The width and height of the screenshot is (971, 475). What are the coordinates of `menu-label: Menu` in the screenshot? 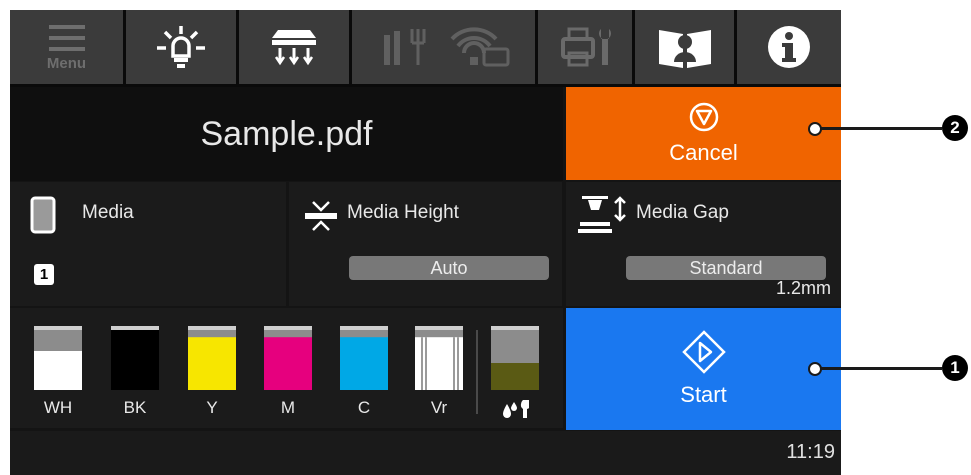 It's located at (66, 63).